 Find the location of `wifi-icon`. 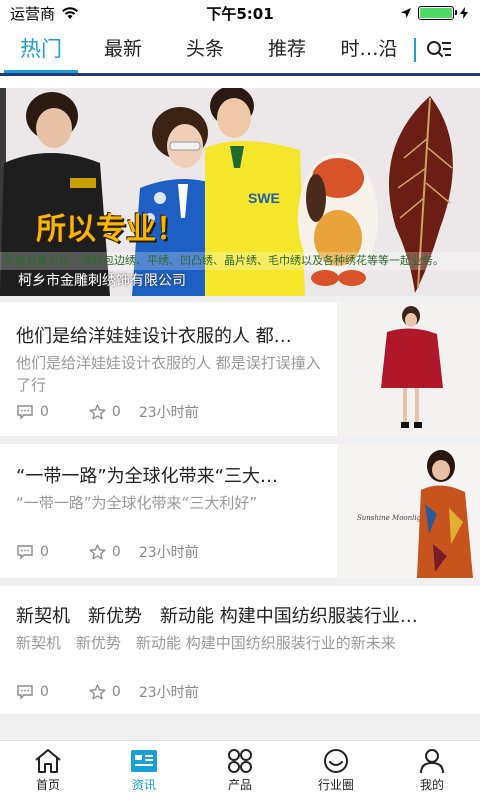

wifi-icon is located at coordinates (70, 13).